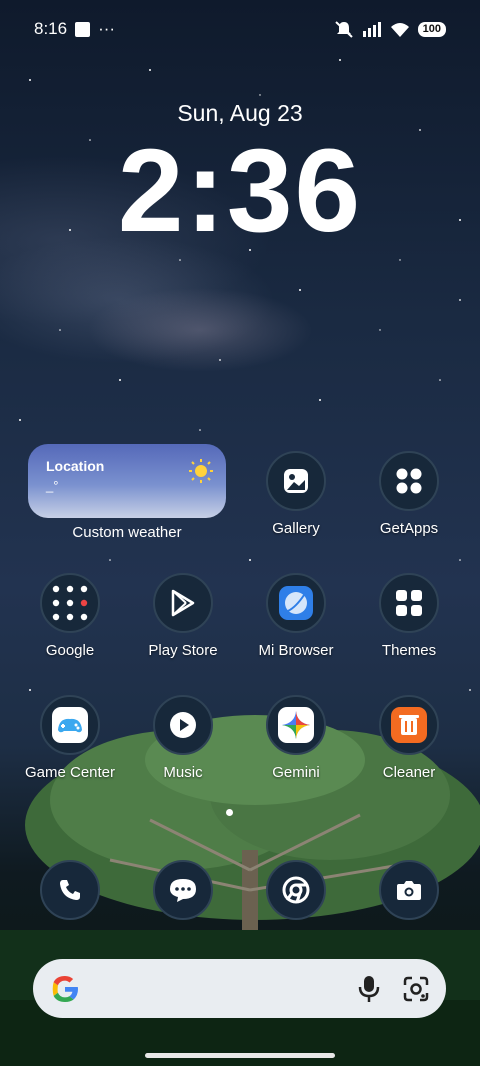 Image resolution: width=480 pixels, height=1066 pixels. I want to click on status-bar: 8:16 ··· 100, so click(240, 29).